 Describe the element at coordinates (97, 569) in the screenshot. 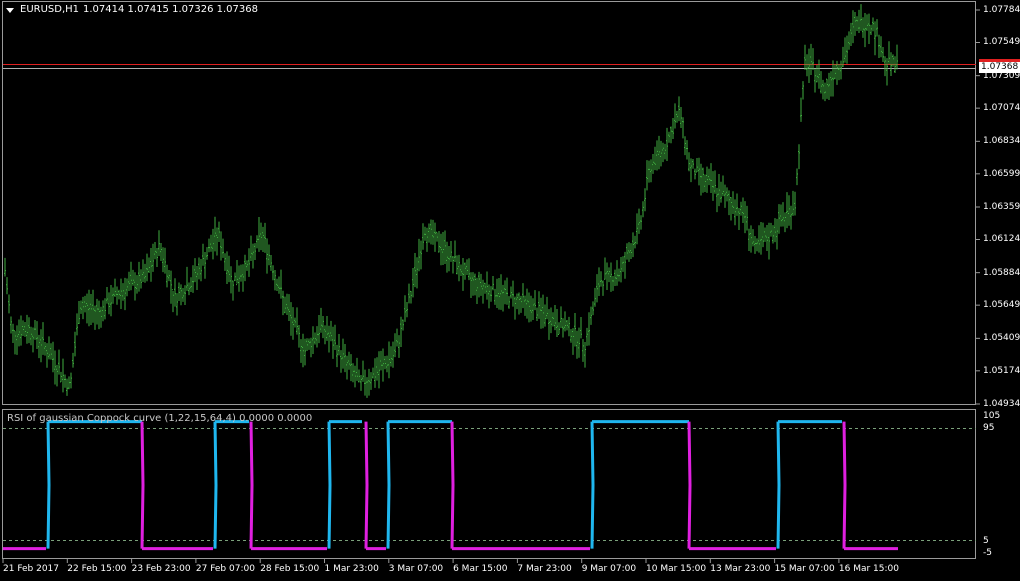

I see `time-label: 22 Feb 15:00` at that location.